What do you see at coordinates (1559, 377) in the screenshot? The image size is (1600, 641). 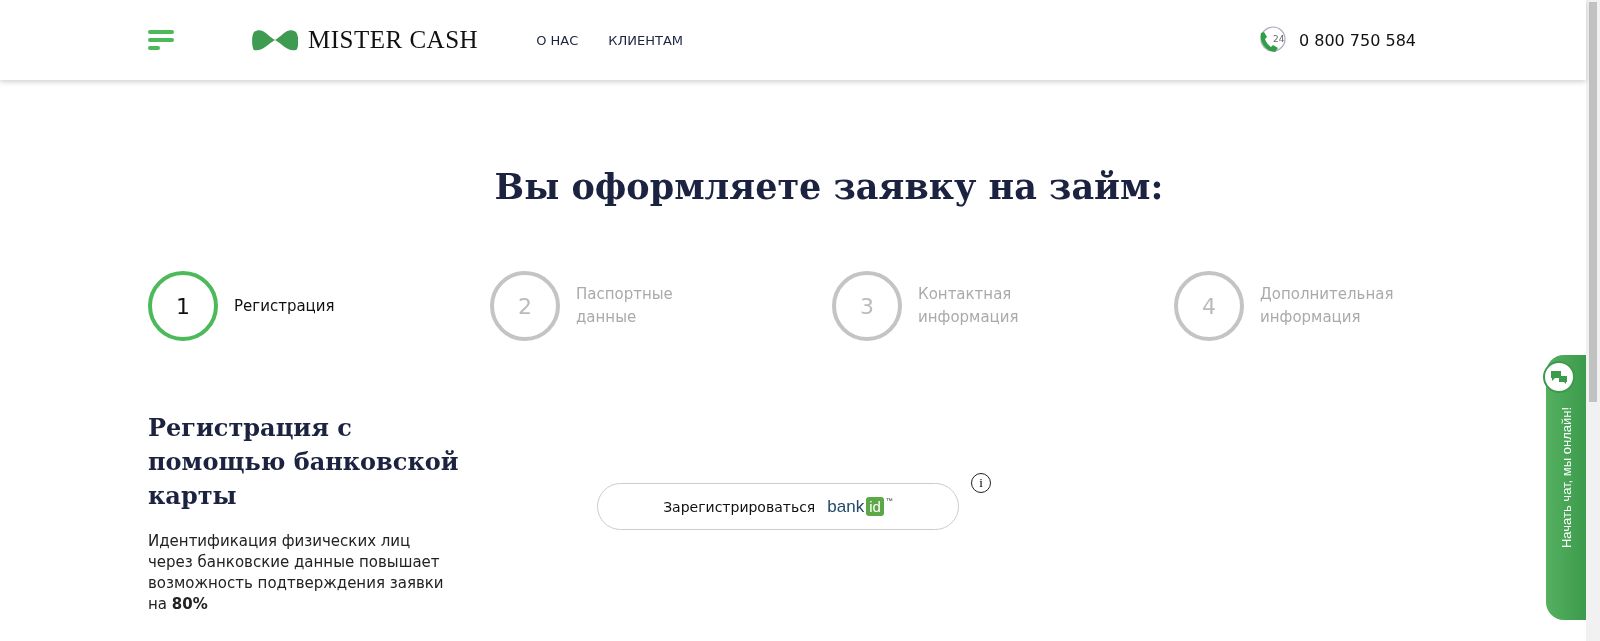 I see `chat-bubbles-icon` at bounding box center [1559, 377].